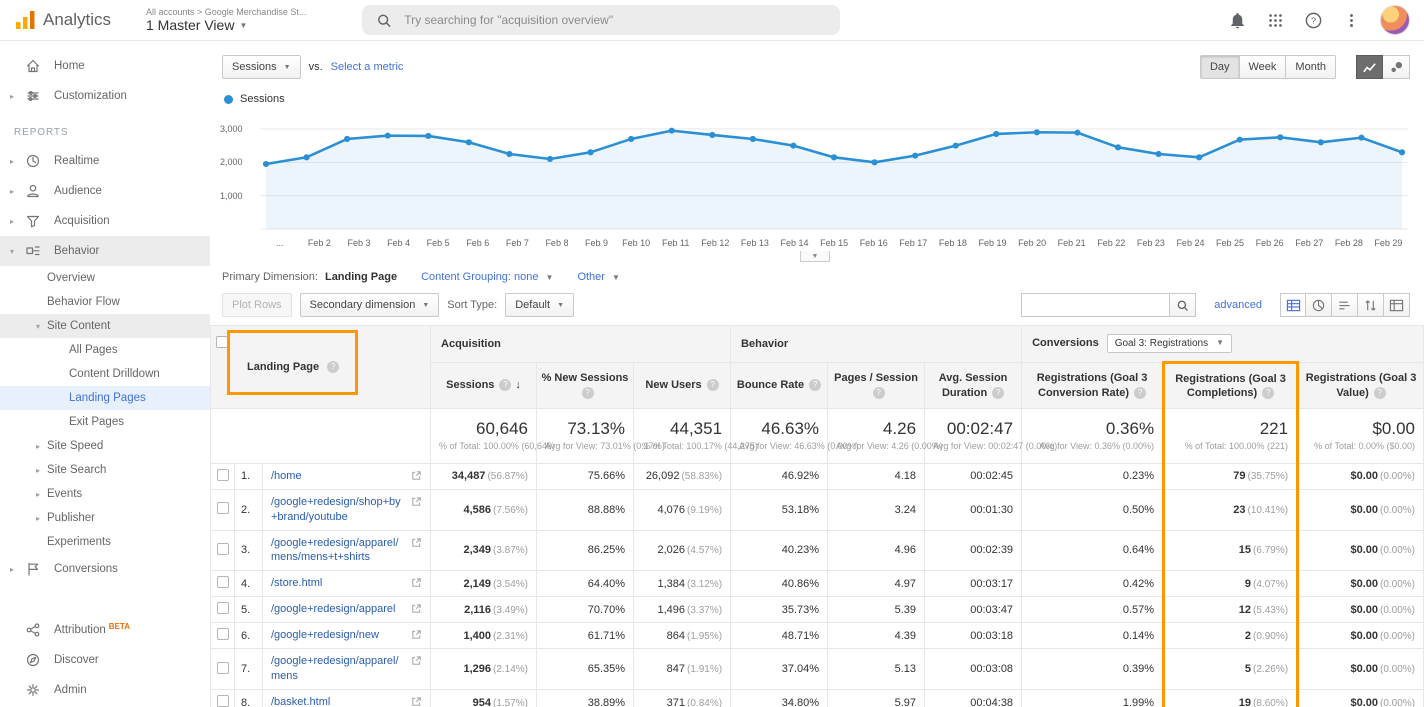 Image resolution: width=1424 pixels, height=707 pixels. Describe the element at coordinates (484, 385) in the screenshot. I see `col-header-sessions: Sessions? ↓` at that location.